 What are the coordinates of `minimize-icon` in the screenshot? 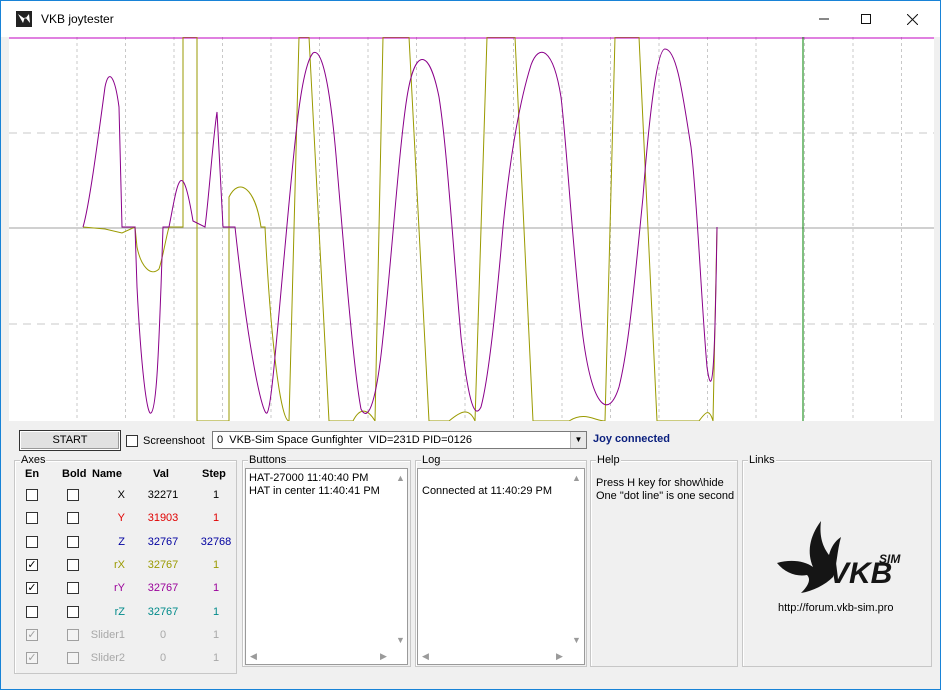 It's located at (824, 19).